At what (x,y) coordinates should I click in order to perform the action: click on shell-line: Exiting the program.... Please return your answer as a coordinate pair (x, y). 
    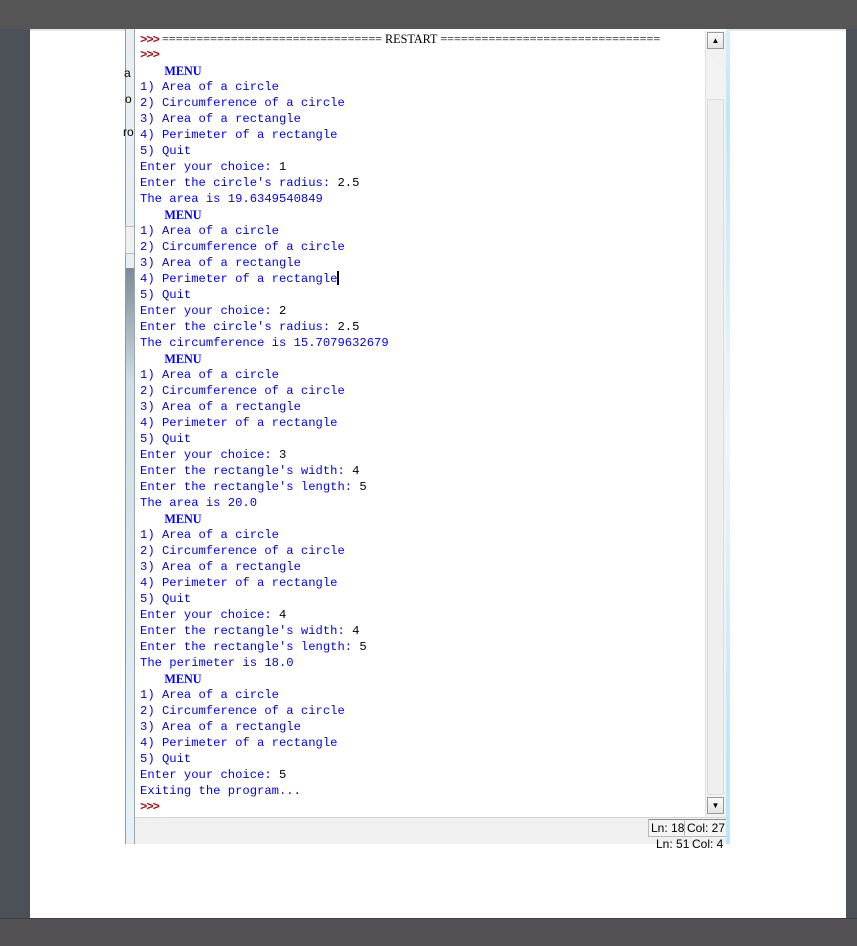
    Looking at the image, I should click on (220, 791).